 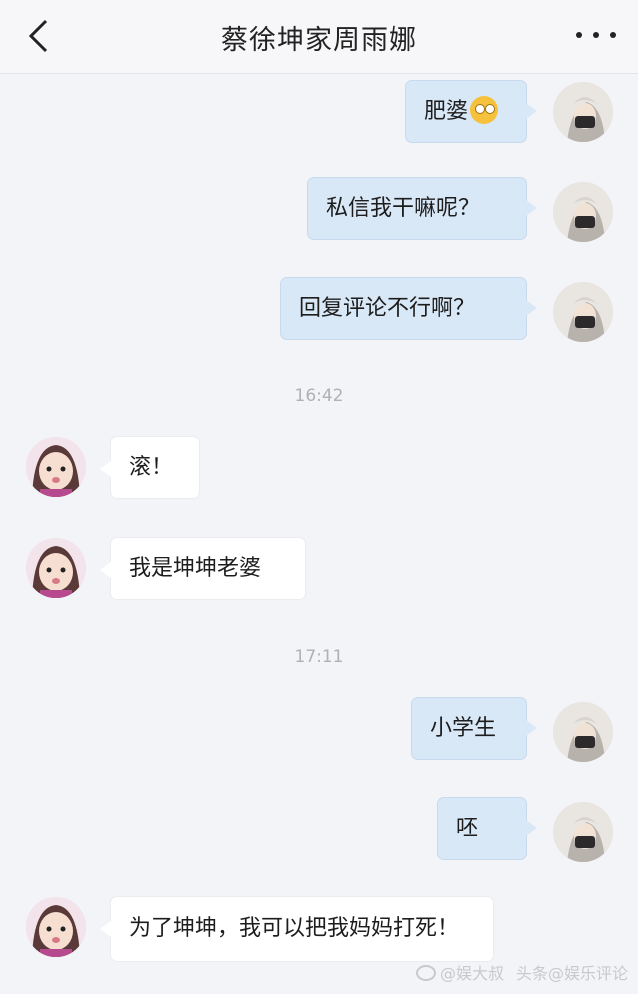 What do you see at coordinates (319, 396) in the screenshot?
I see `timestamp: 16:42` at bounding box center [319, 396].